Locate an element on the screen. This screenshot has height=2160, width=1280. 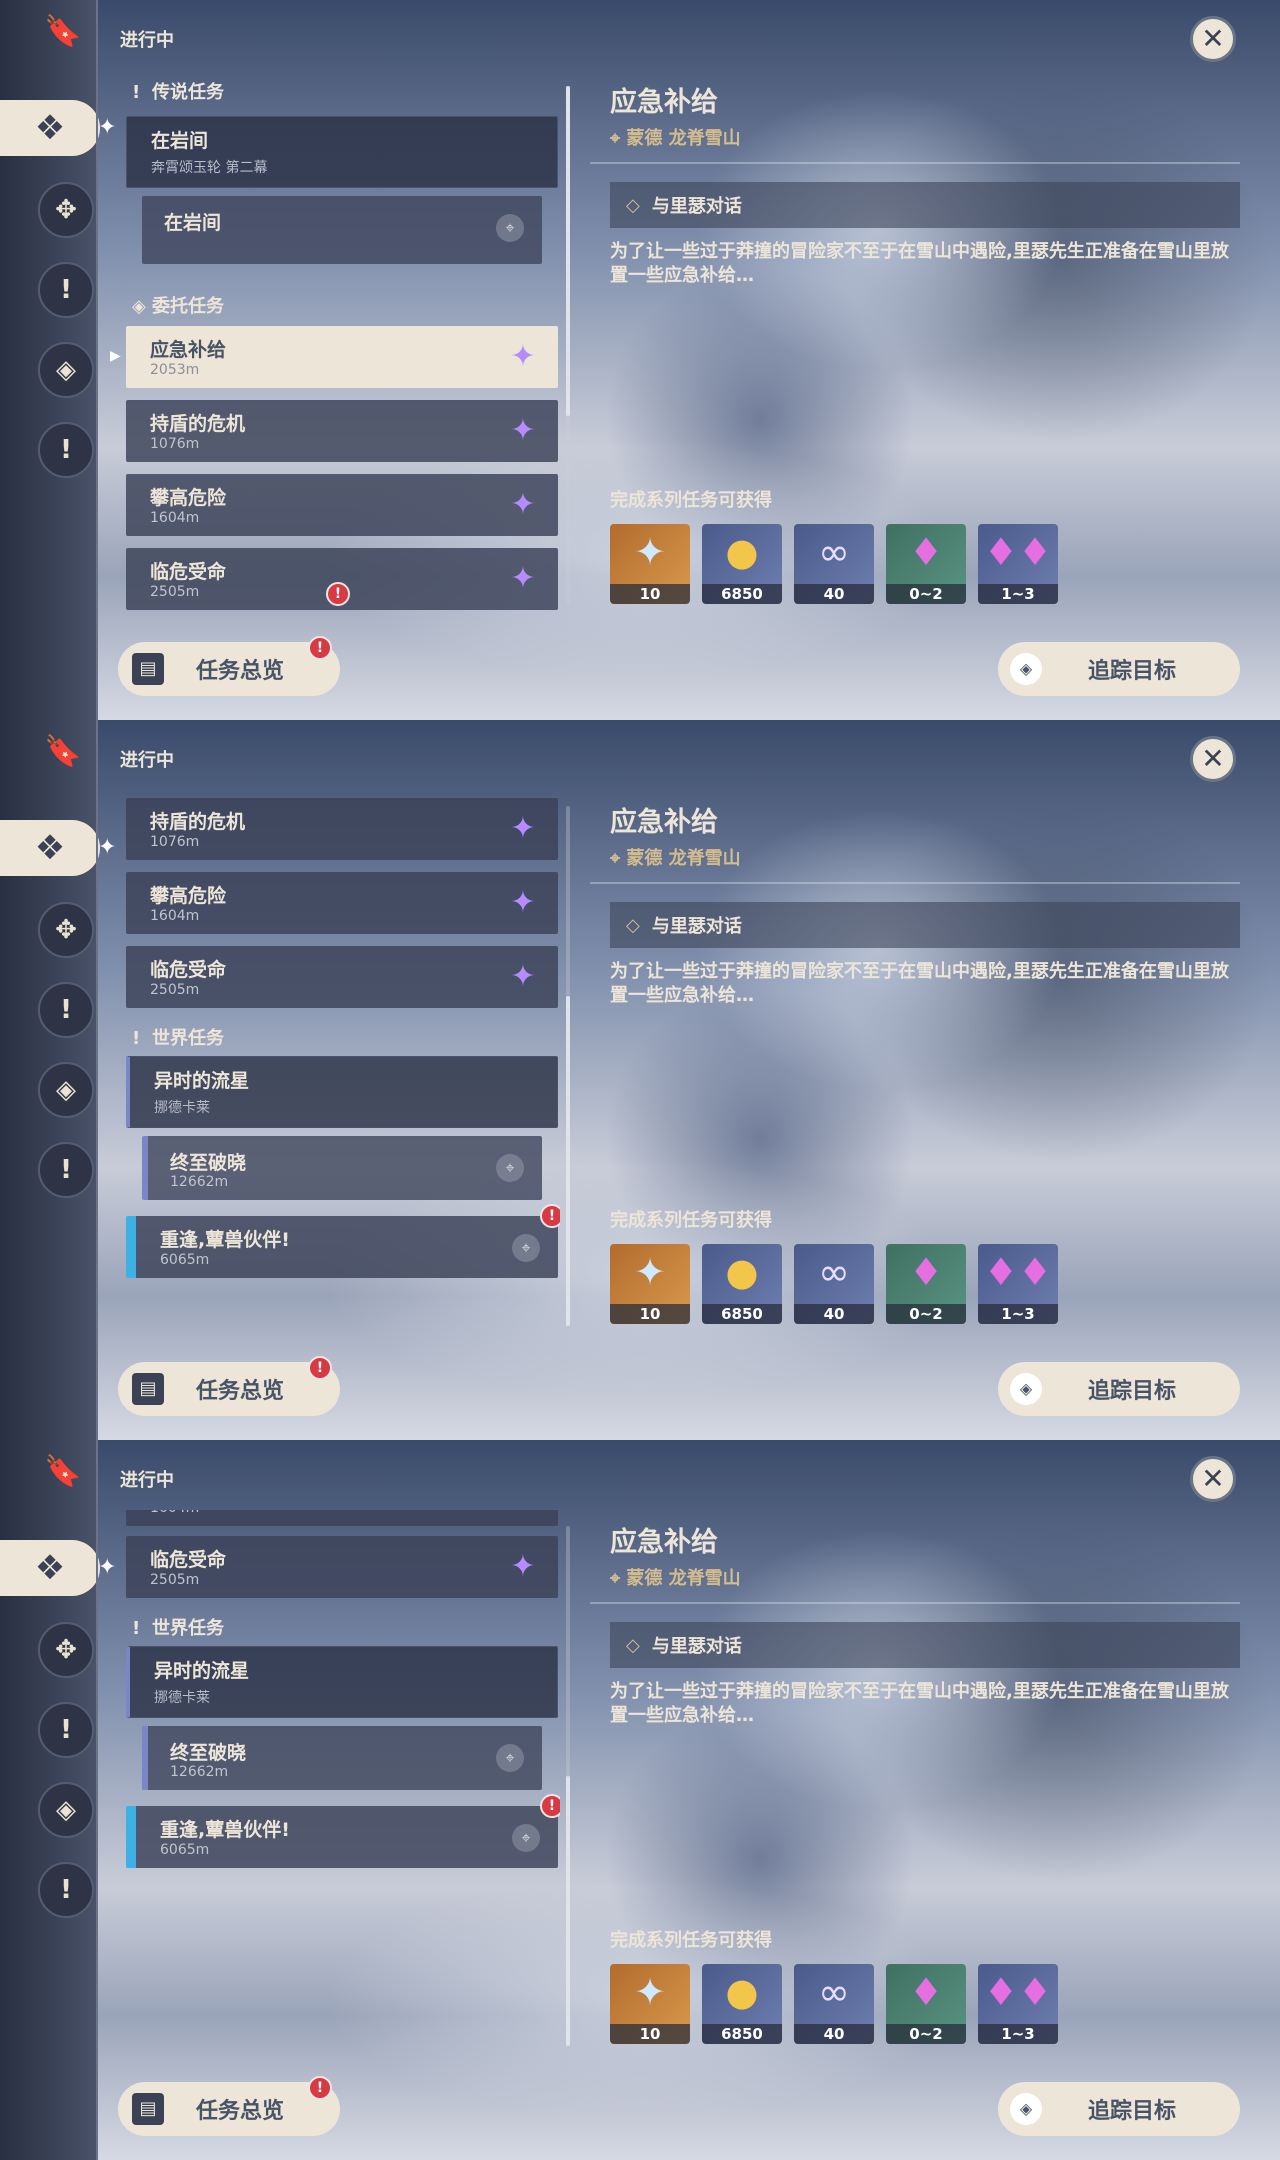
reward-count: 1~3 is located at coordinates (1018, 2034).